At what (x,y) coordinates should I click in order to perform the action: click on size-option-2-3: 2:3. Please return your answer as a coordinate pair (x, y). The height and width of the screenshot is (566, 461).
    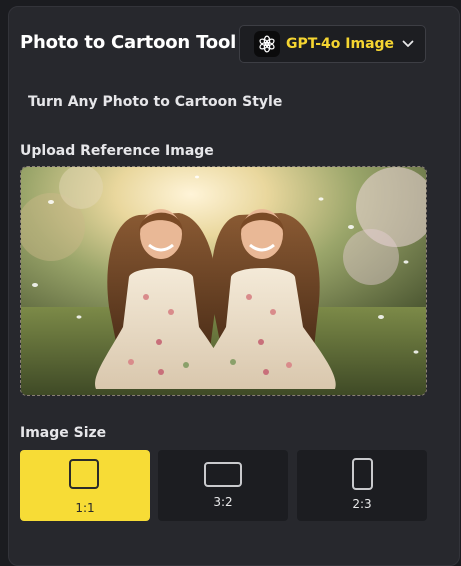
    Looking at the image, I should click on (362, 485).